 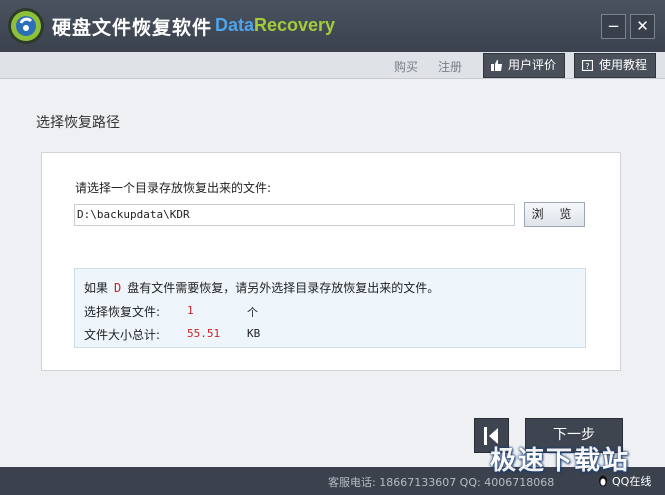 I want to click on help-book-icon: ?, so click(x=587, y=65).